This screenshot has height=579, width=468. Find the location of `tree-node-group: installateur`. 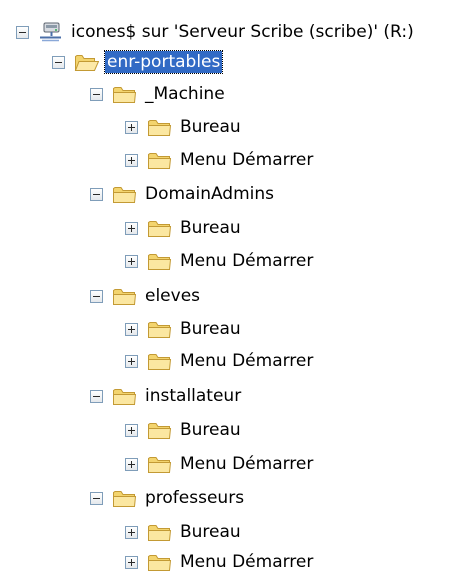

tree-node-group: installateur is located at coordinates (166, 396).